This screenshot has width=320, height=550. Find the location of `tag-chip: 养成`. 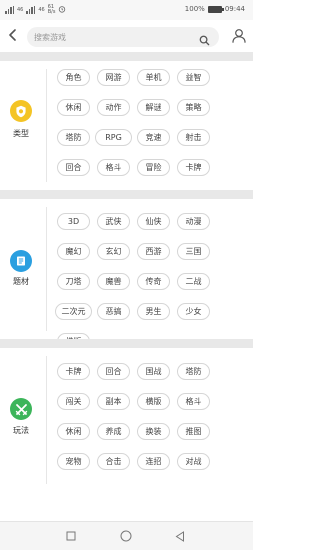

tag-chip: 养成 is located at coordinates (113, 431).